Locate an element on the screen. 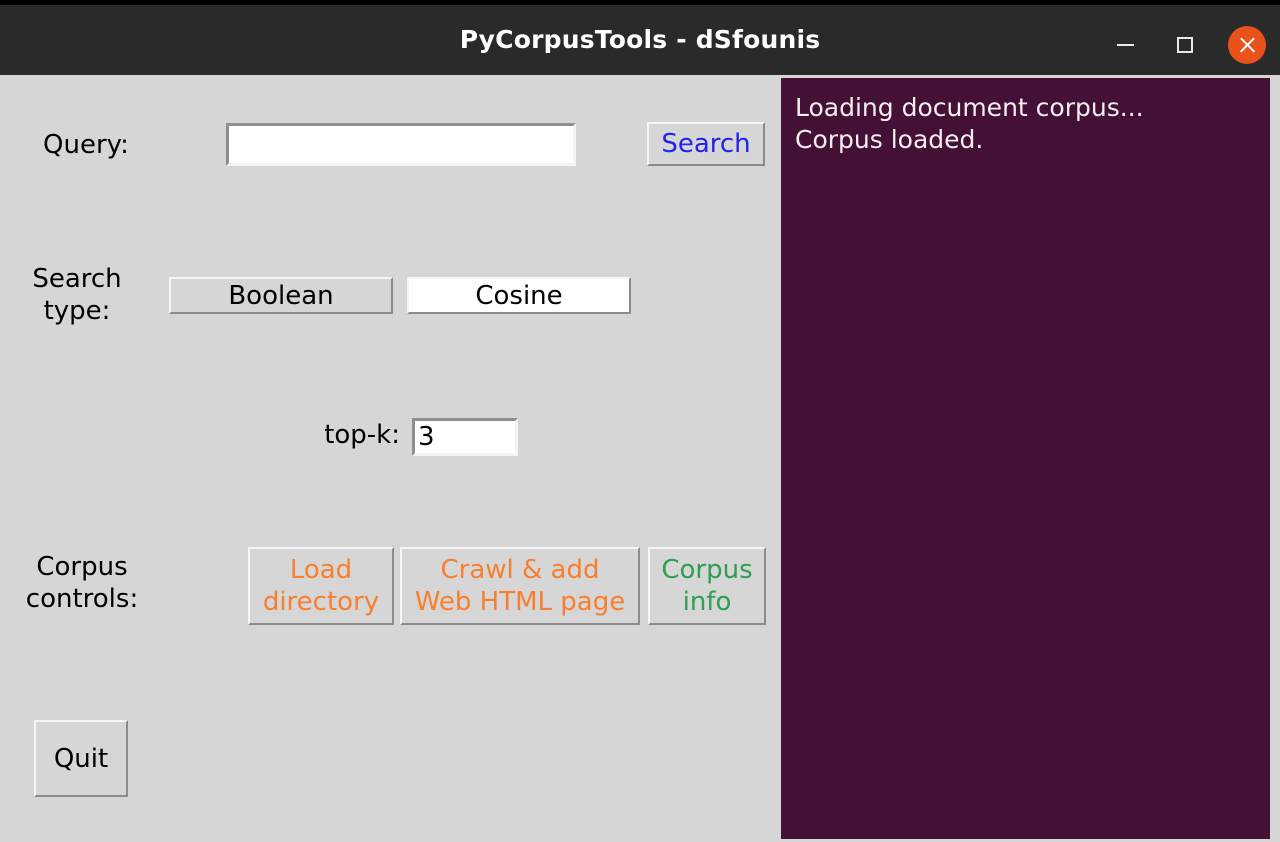 Image resolution: width=1280 pixels, height=842 pixels. corpus-controls-label: Corpus controls: is located at coordinates (82, 583).